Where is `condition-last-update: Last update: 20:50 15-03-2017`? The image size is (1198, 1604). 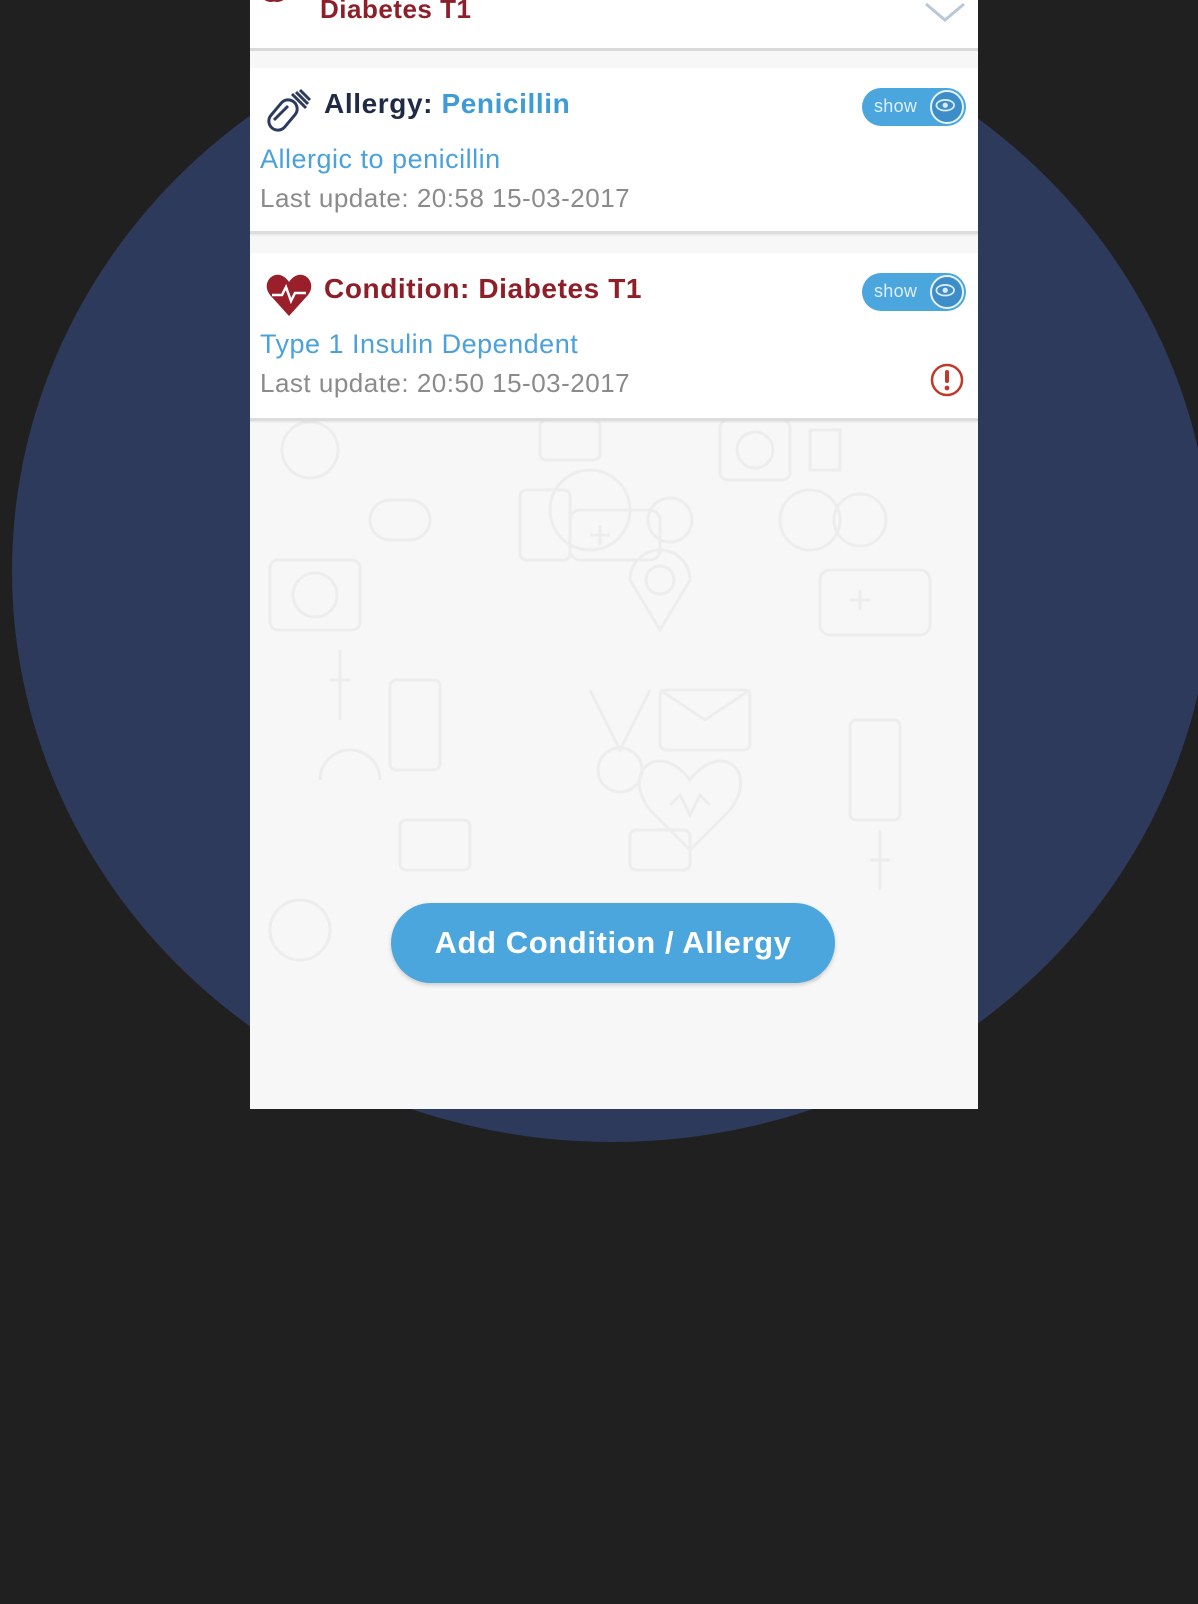
condition-last-update: Last update: 20:50 15-03-2017 is located at coordinates (445, 383).